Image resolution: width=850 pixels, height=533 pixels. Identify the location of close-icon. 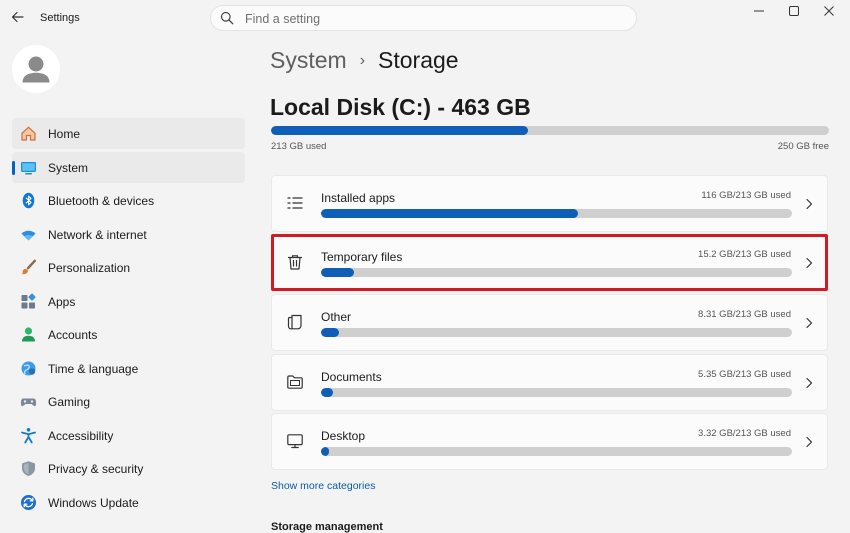
(829, 11).